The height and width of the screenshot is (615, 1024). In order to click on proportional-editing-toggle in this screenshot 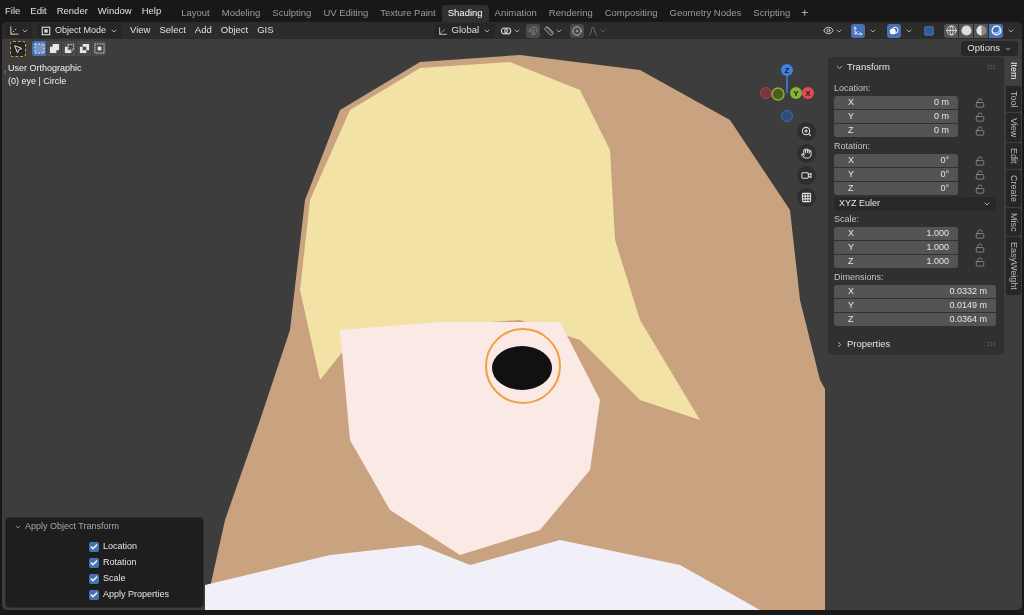, I will do `click(577, 30)`.